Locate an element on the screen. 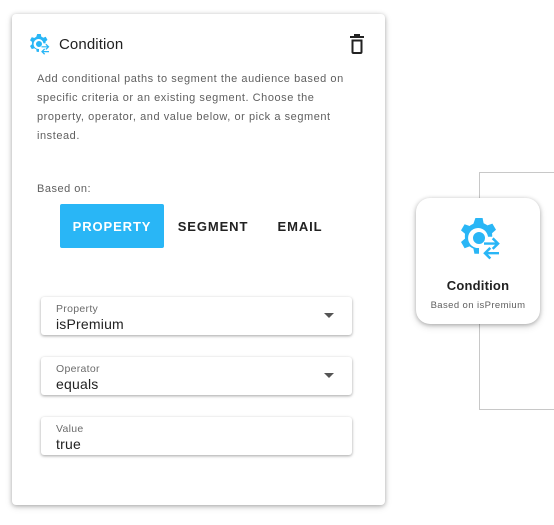  toggle-segment-button: SEGMENT is located at coordinates (213, 226).